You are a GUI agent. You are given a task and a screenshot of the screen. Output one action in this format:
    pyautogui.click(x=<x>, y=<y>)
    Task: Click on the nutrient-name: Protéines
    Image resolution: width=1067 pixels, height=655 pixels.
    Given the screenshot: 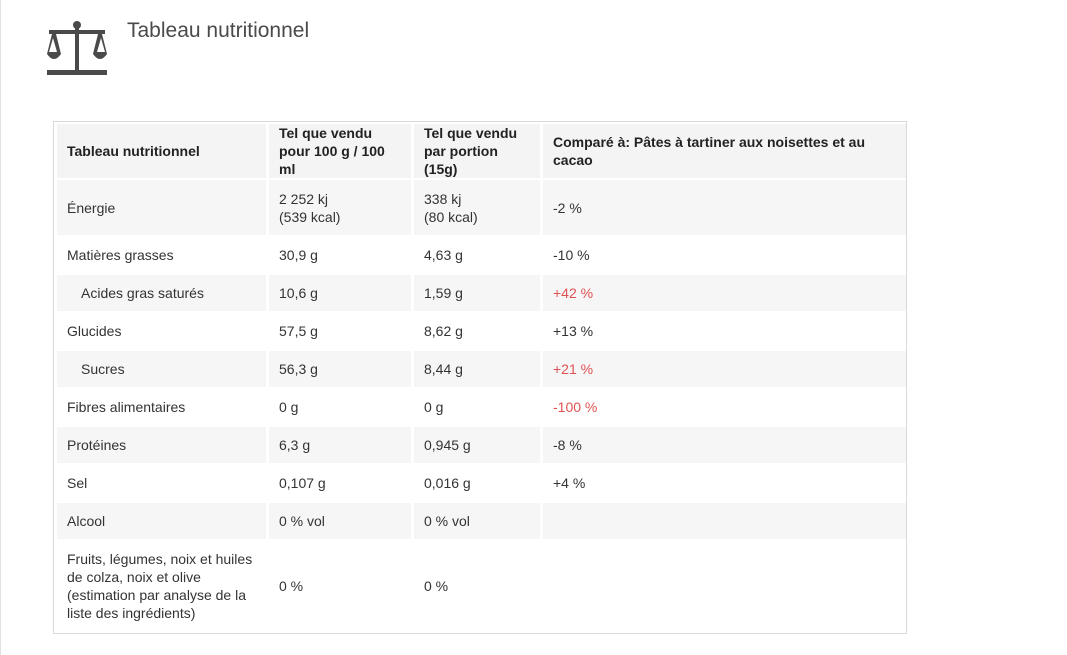 What is the action you would take?
    pyautogui.click(x=161, y=445)
    